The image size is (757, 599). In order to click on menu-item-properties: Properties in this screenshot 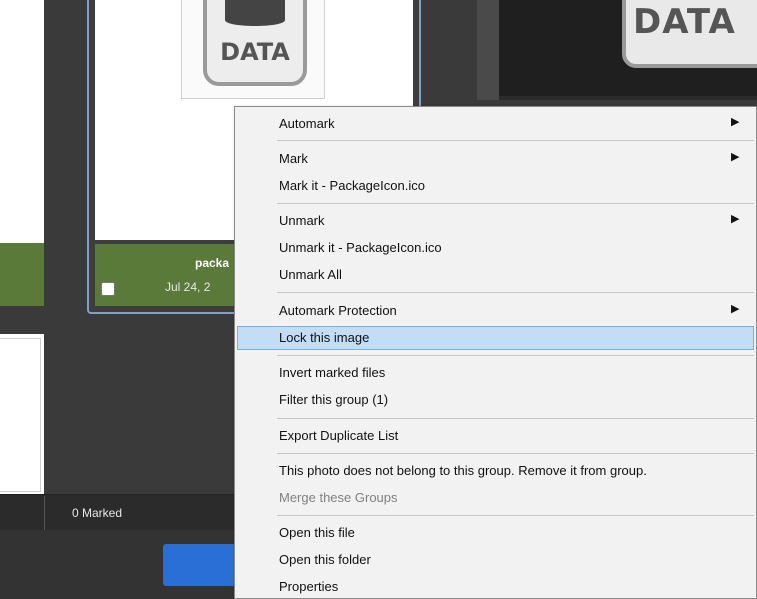, I will do `click(495, 587)`.